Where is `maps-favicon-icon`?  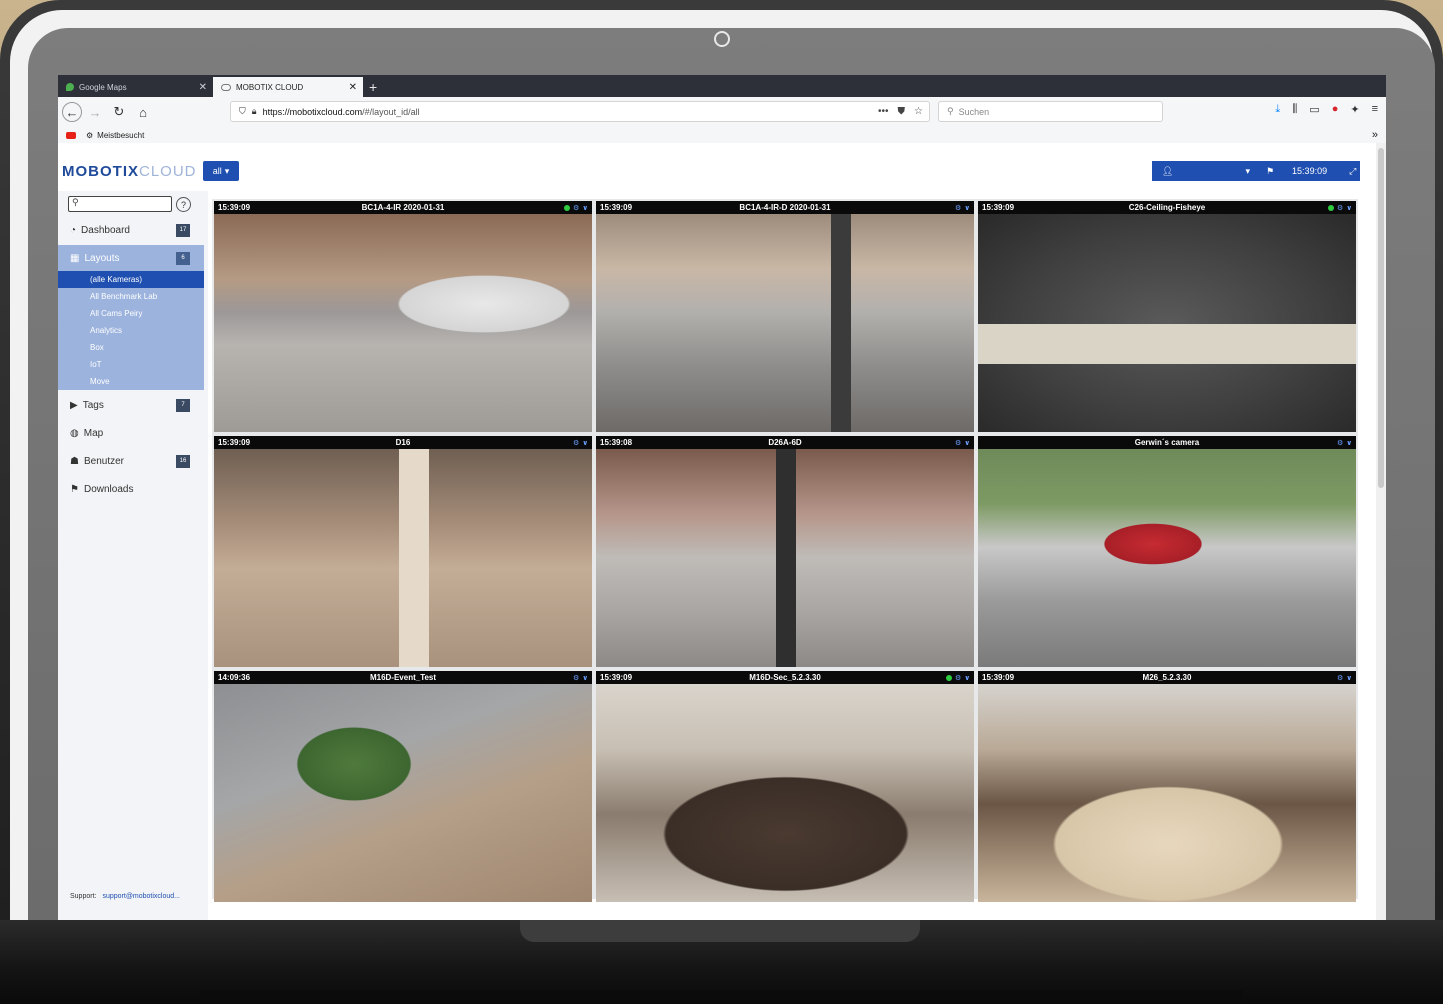 maps-favicon-icon is located at coordinates (70, 87).